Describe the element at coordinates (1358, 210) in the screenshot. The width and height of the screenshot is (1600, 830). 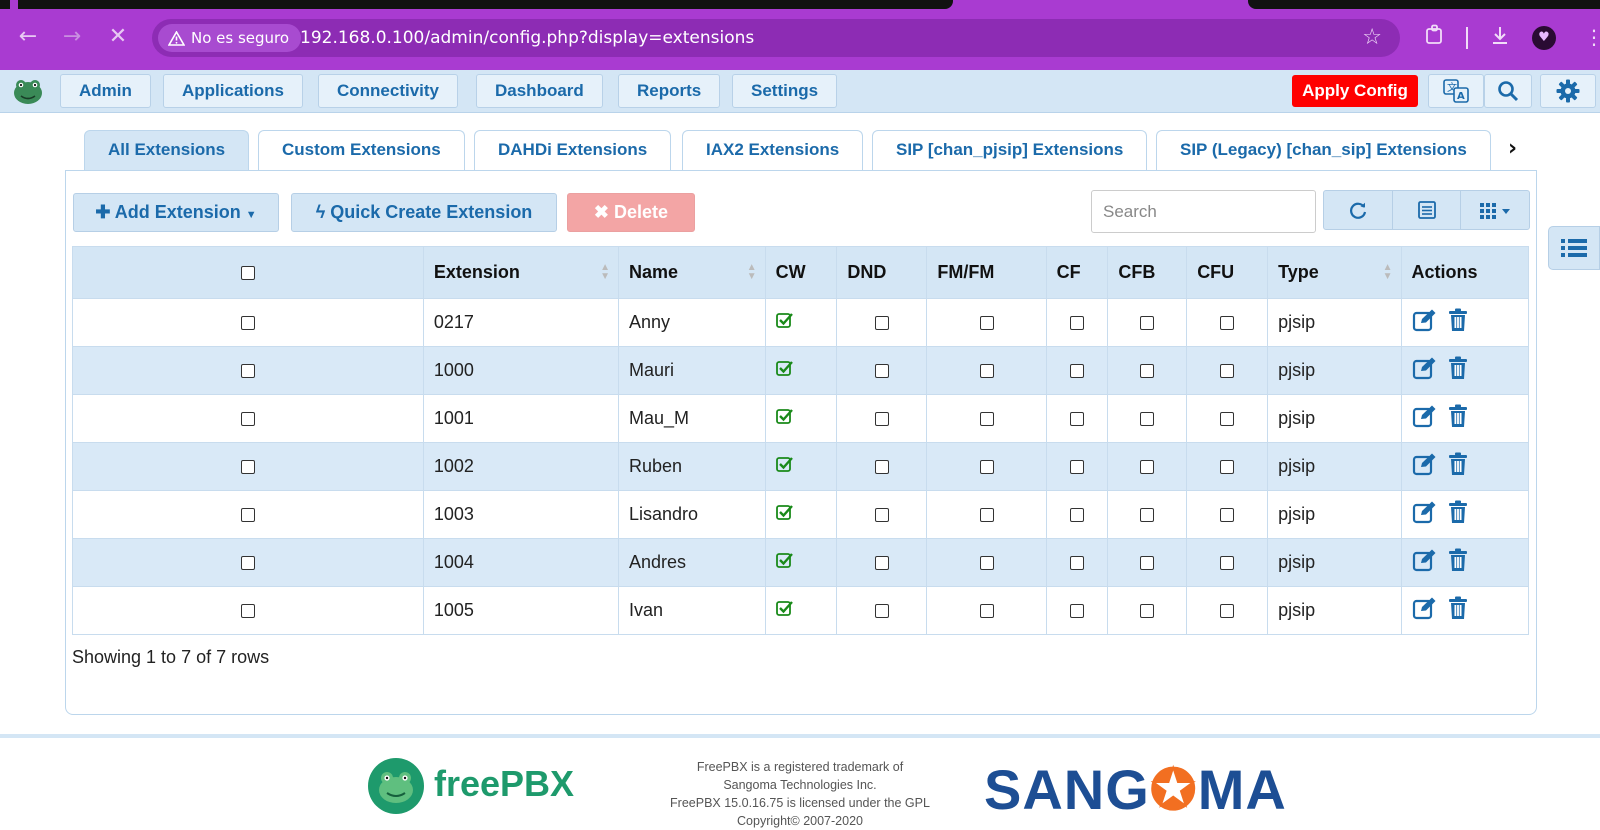
I see `refresh-button` at that location.